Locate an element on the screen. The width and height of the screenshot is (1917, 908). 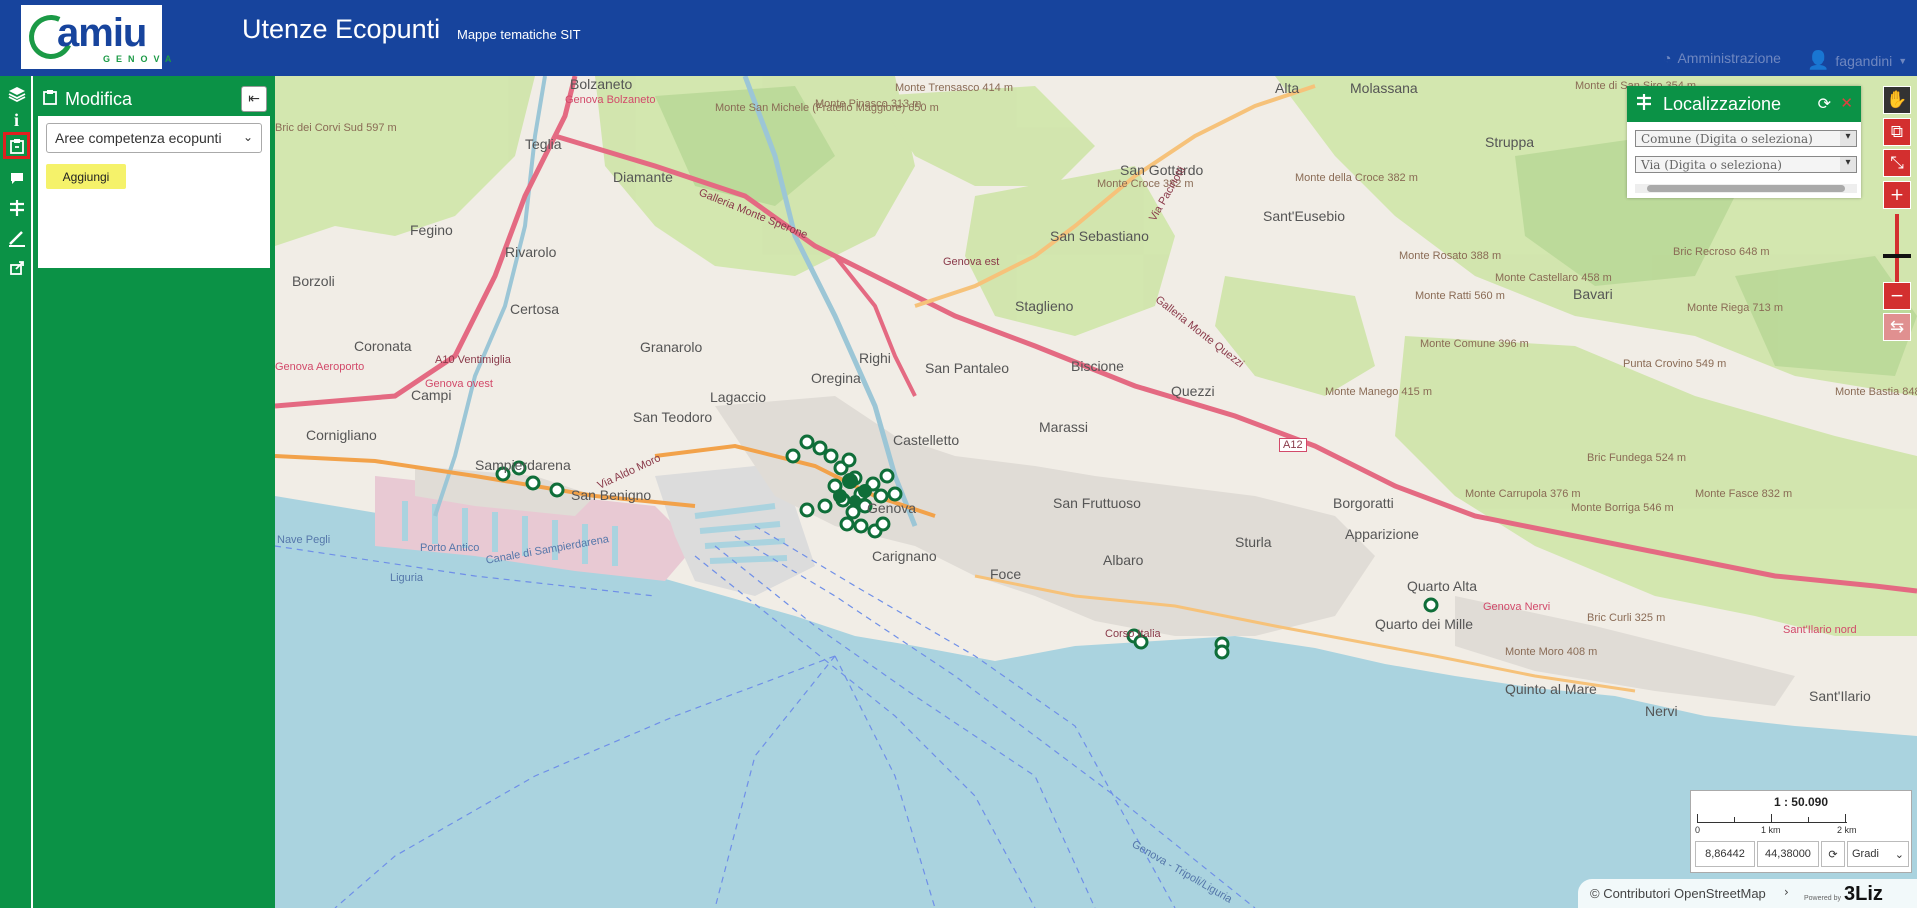
place-label: San Benigno is located at coordinates (611, 495).